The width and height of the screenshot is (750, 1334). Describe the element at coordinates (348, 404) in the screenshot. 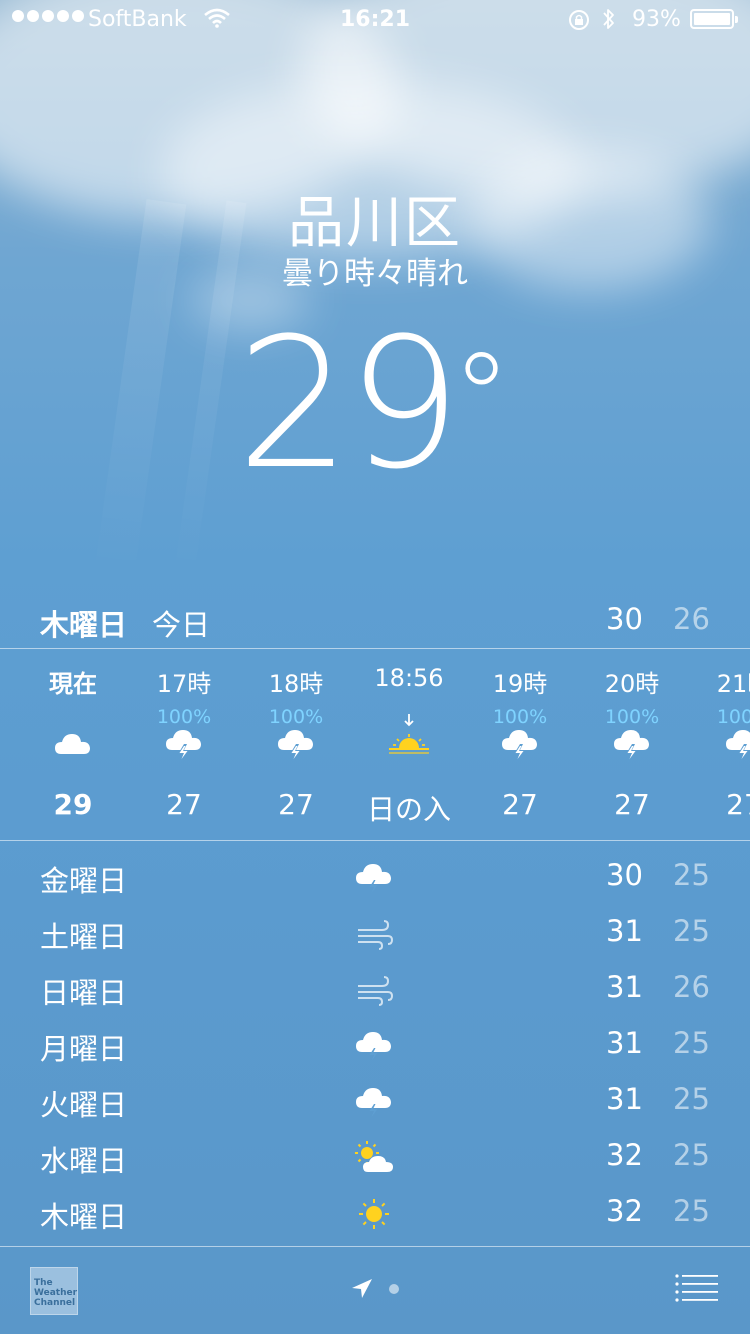

I see `current-temperature-value: 29` at that location.